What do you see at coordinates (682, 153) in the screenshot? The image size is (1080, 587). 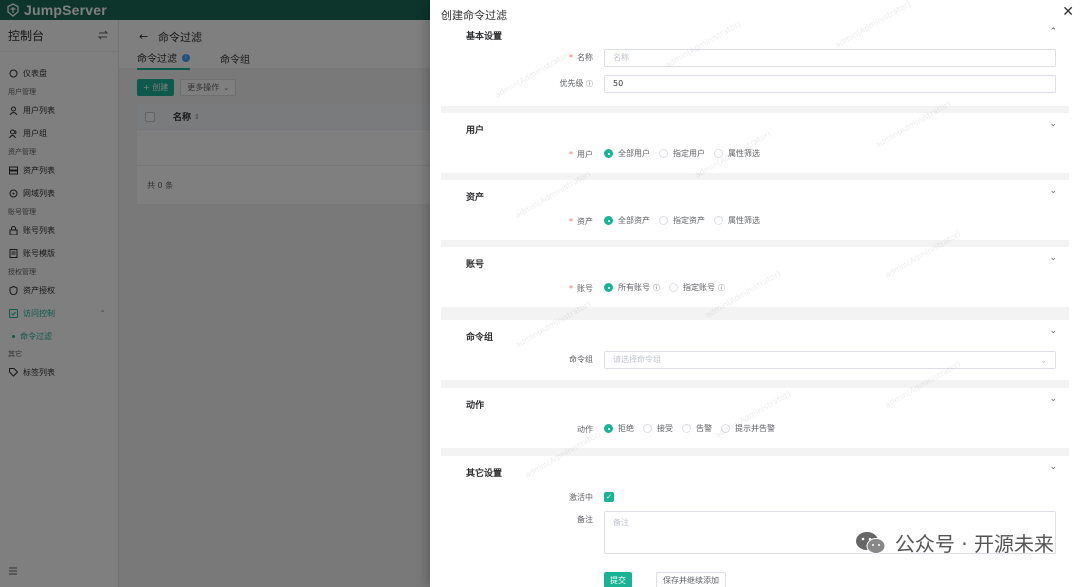 I see `radio-specific-users: 指定用户` at bounding box center [682, 153].